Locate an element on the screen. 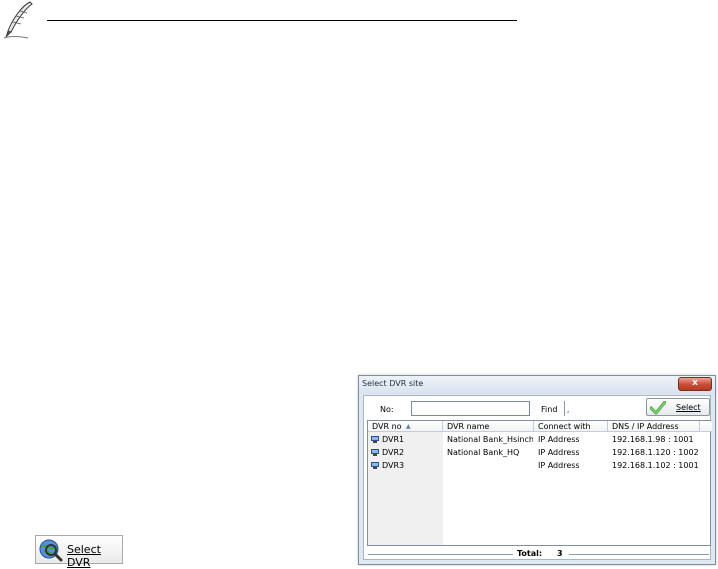 The width and height of the screenshot is (718, 569). footer-divider-right is located at coordinates (639, 554).